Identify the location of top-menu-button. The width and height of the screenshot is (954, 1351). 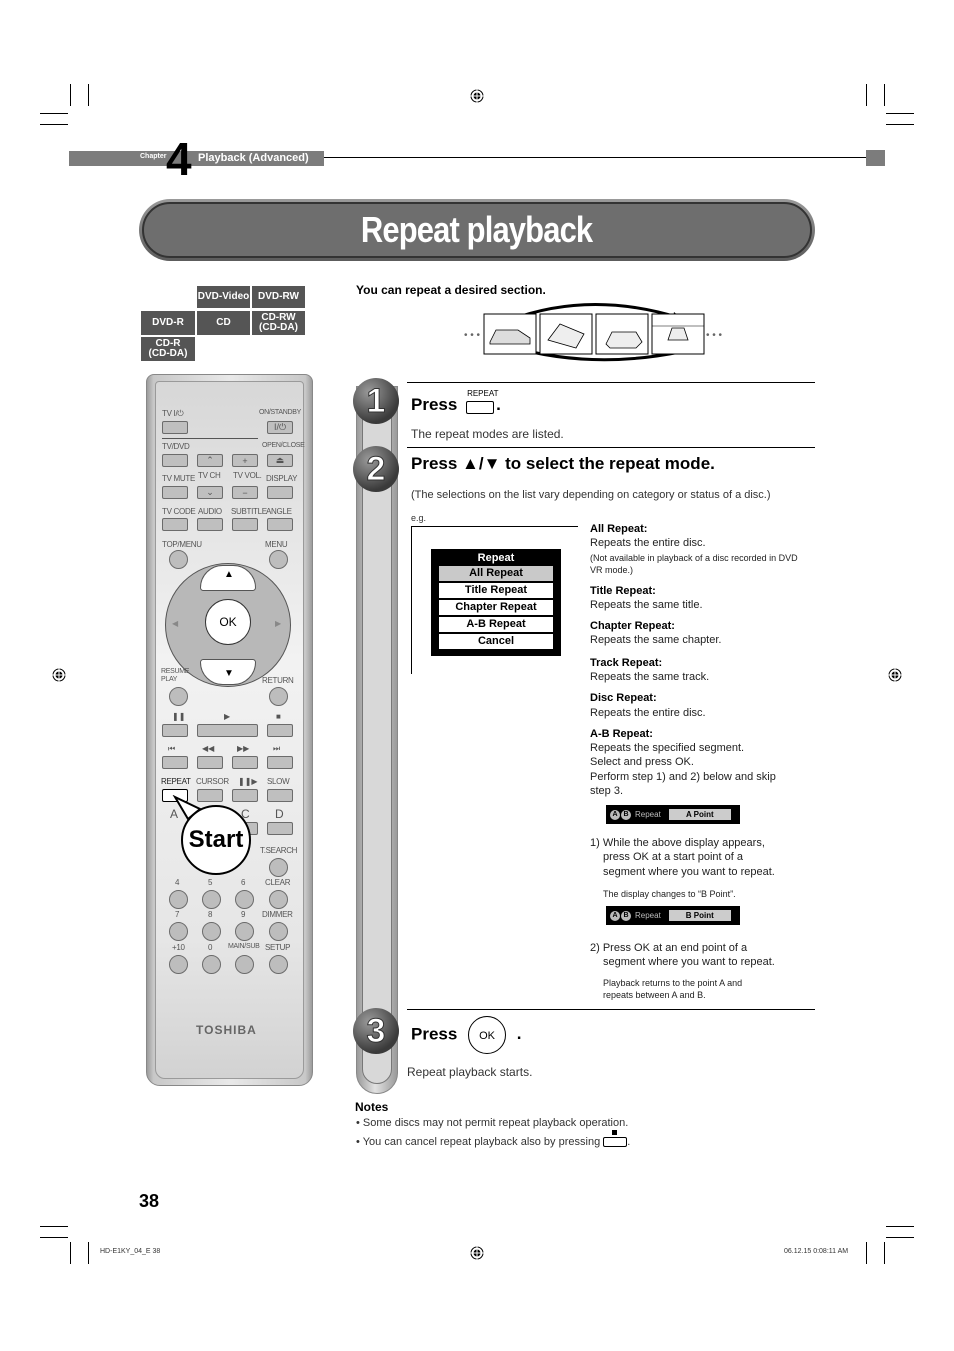
(178, 559).